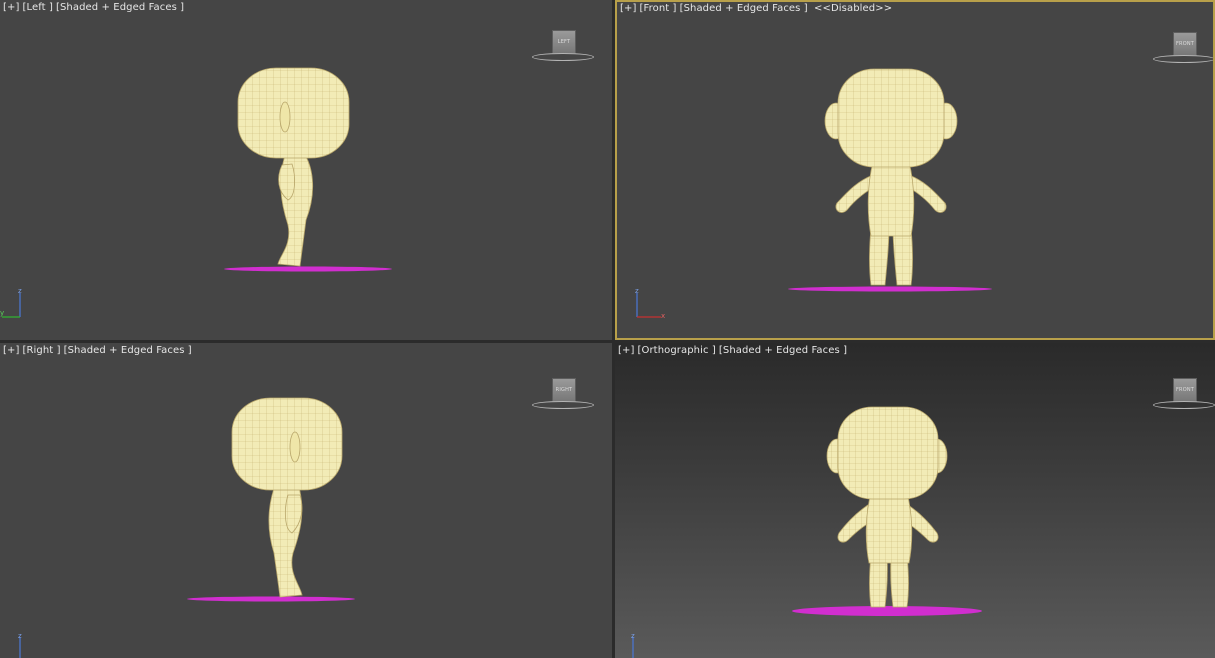 The height and width of the screenshot is (658, 1215). I want to click on axis-gizmo: z y, so click(11, 302).